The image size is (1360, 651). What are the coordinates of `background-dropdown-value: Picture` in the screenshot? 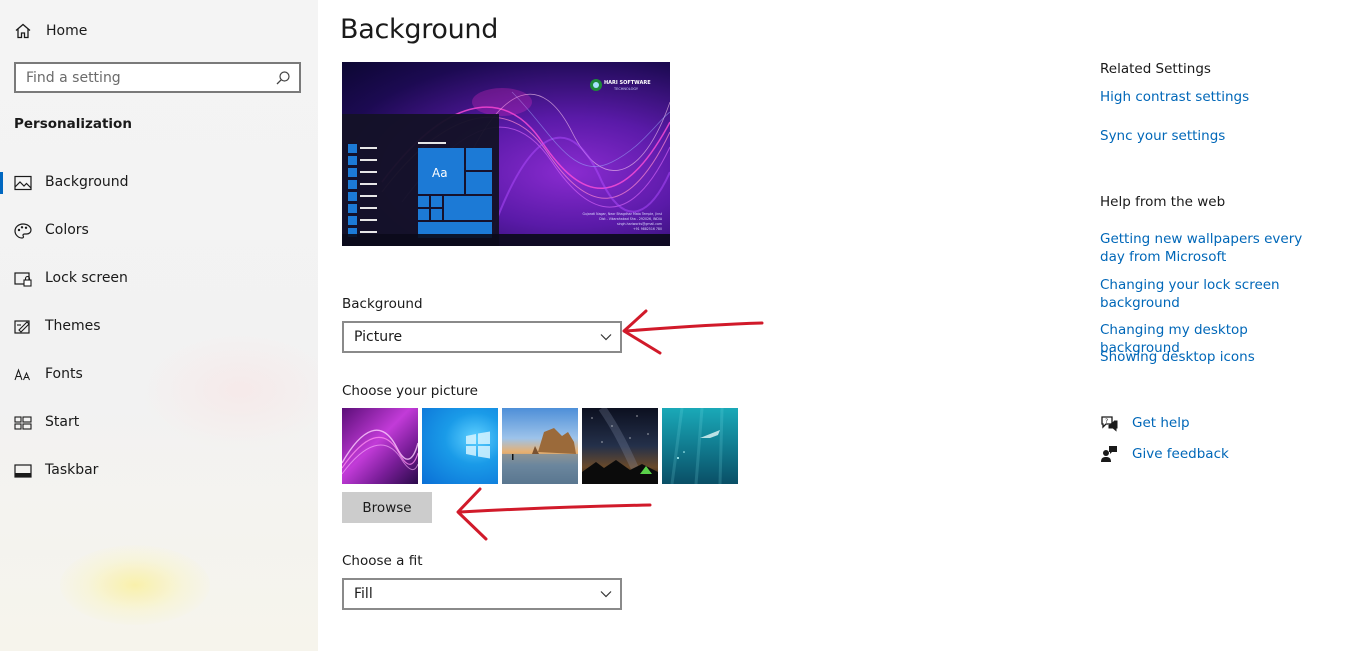 It's located at (378, 337).